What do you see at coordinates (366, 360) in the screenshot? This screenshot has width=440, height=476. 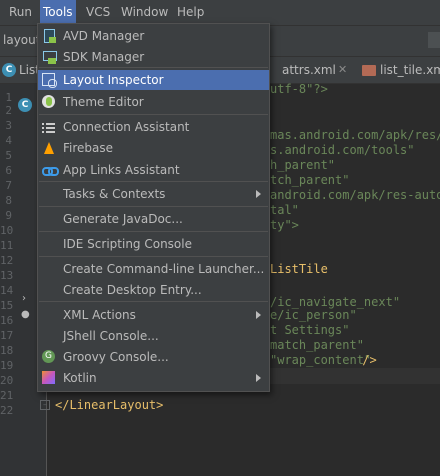 I see `code-line-19-end: />` at bounding box center [366, 360].